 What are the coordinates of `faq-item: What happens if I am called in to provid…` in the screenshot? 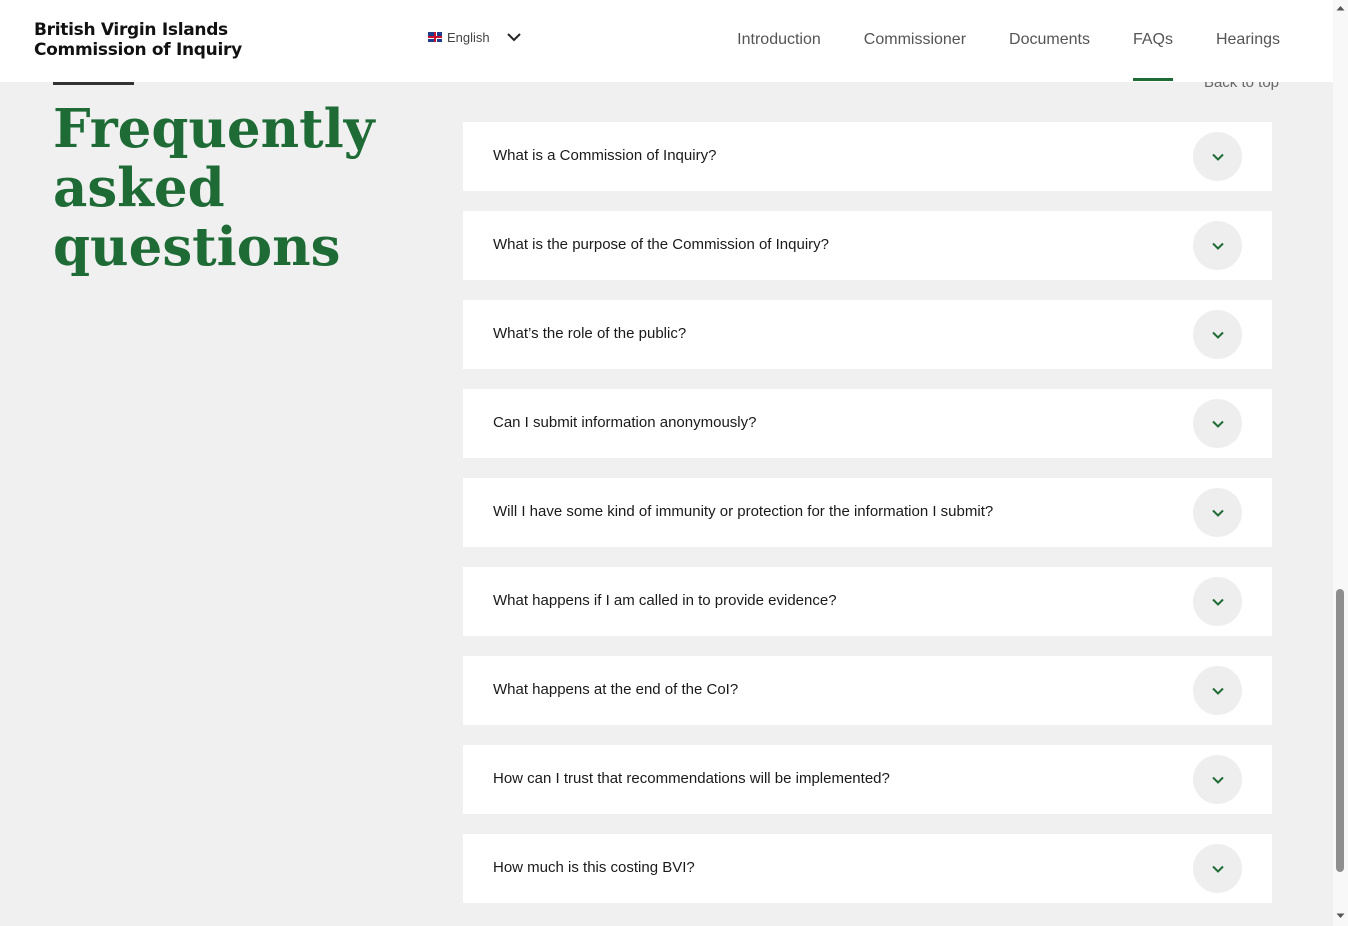 It's located at (867, 601).